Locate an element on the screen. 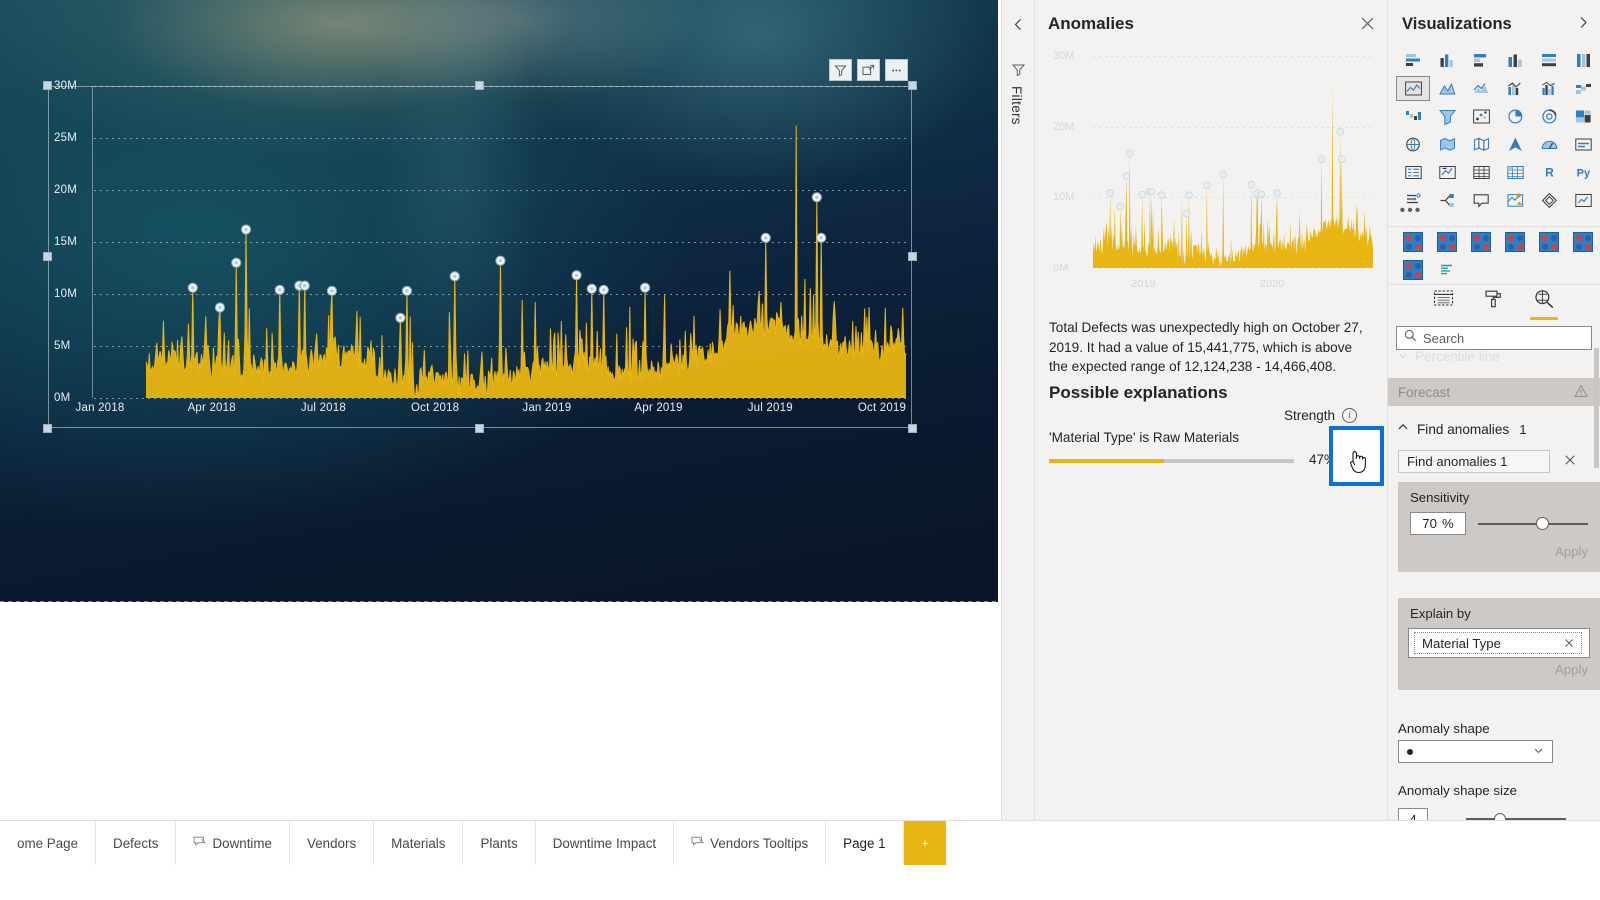 Image resolution: width=1600 pixels, height=900 pixels. explain-by-field-pill: Material Type is located at coordinates (1498, 643).